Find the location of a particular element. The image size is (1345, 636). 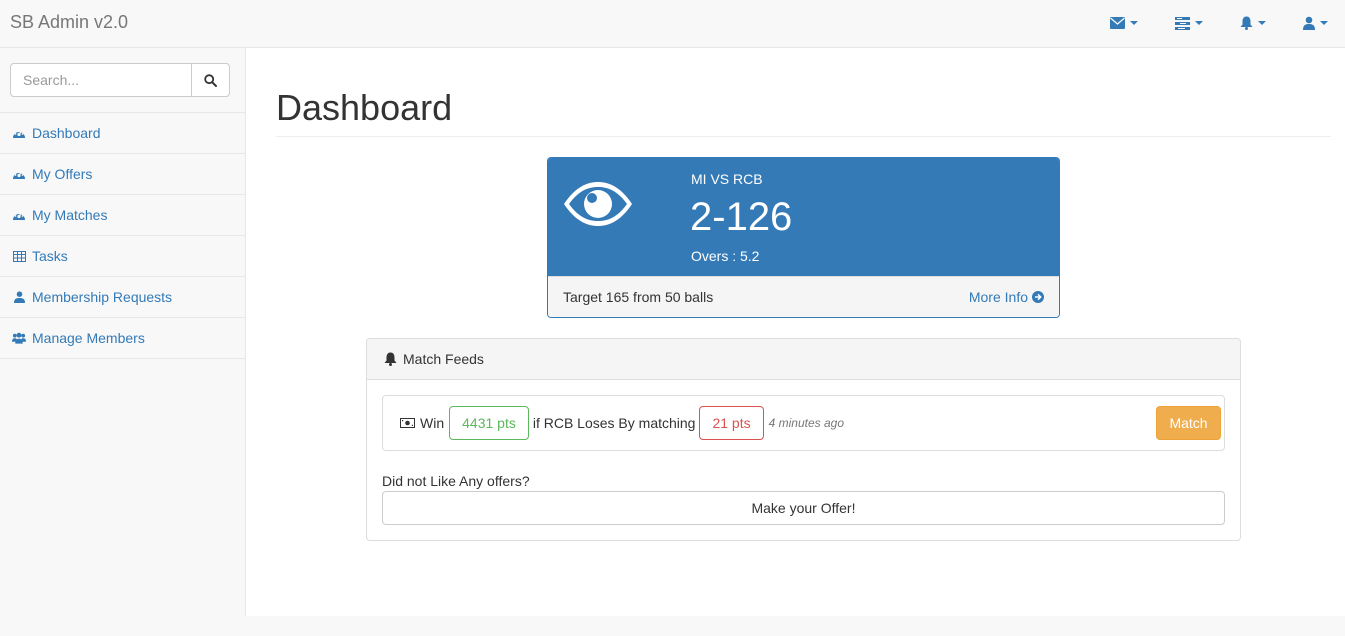

eye-icon is located at coordinates (598, 204).